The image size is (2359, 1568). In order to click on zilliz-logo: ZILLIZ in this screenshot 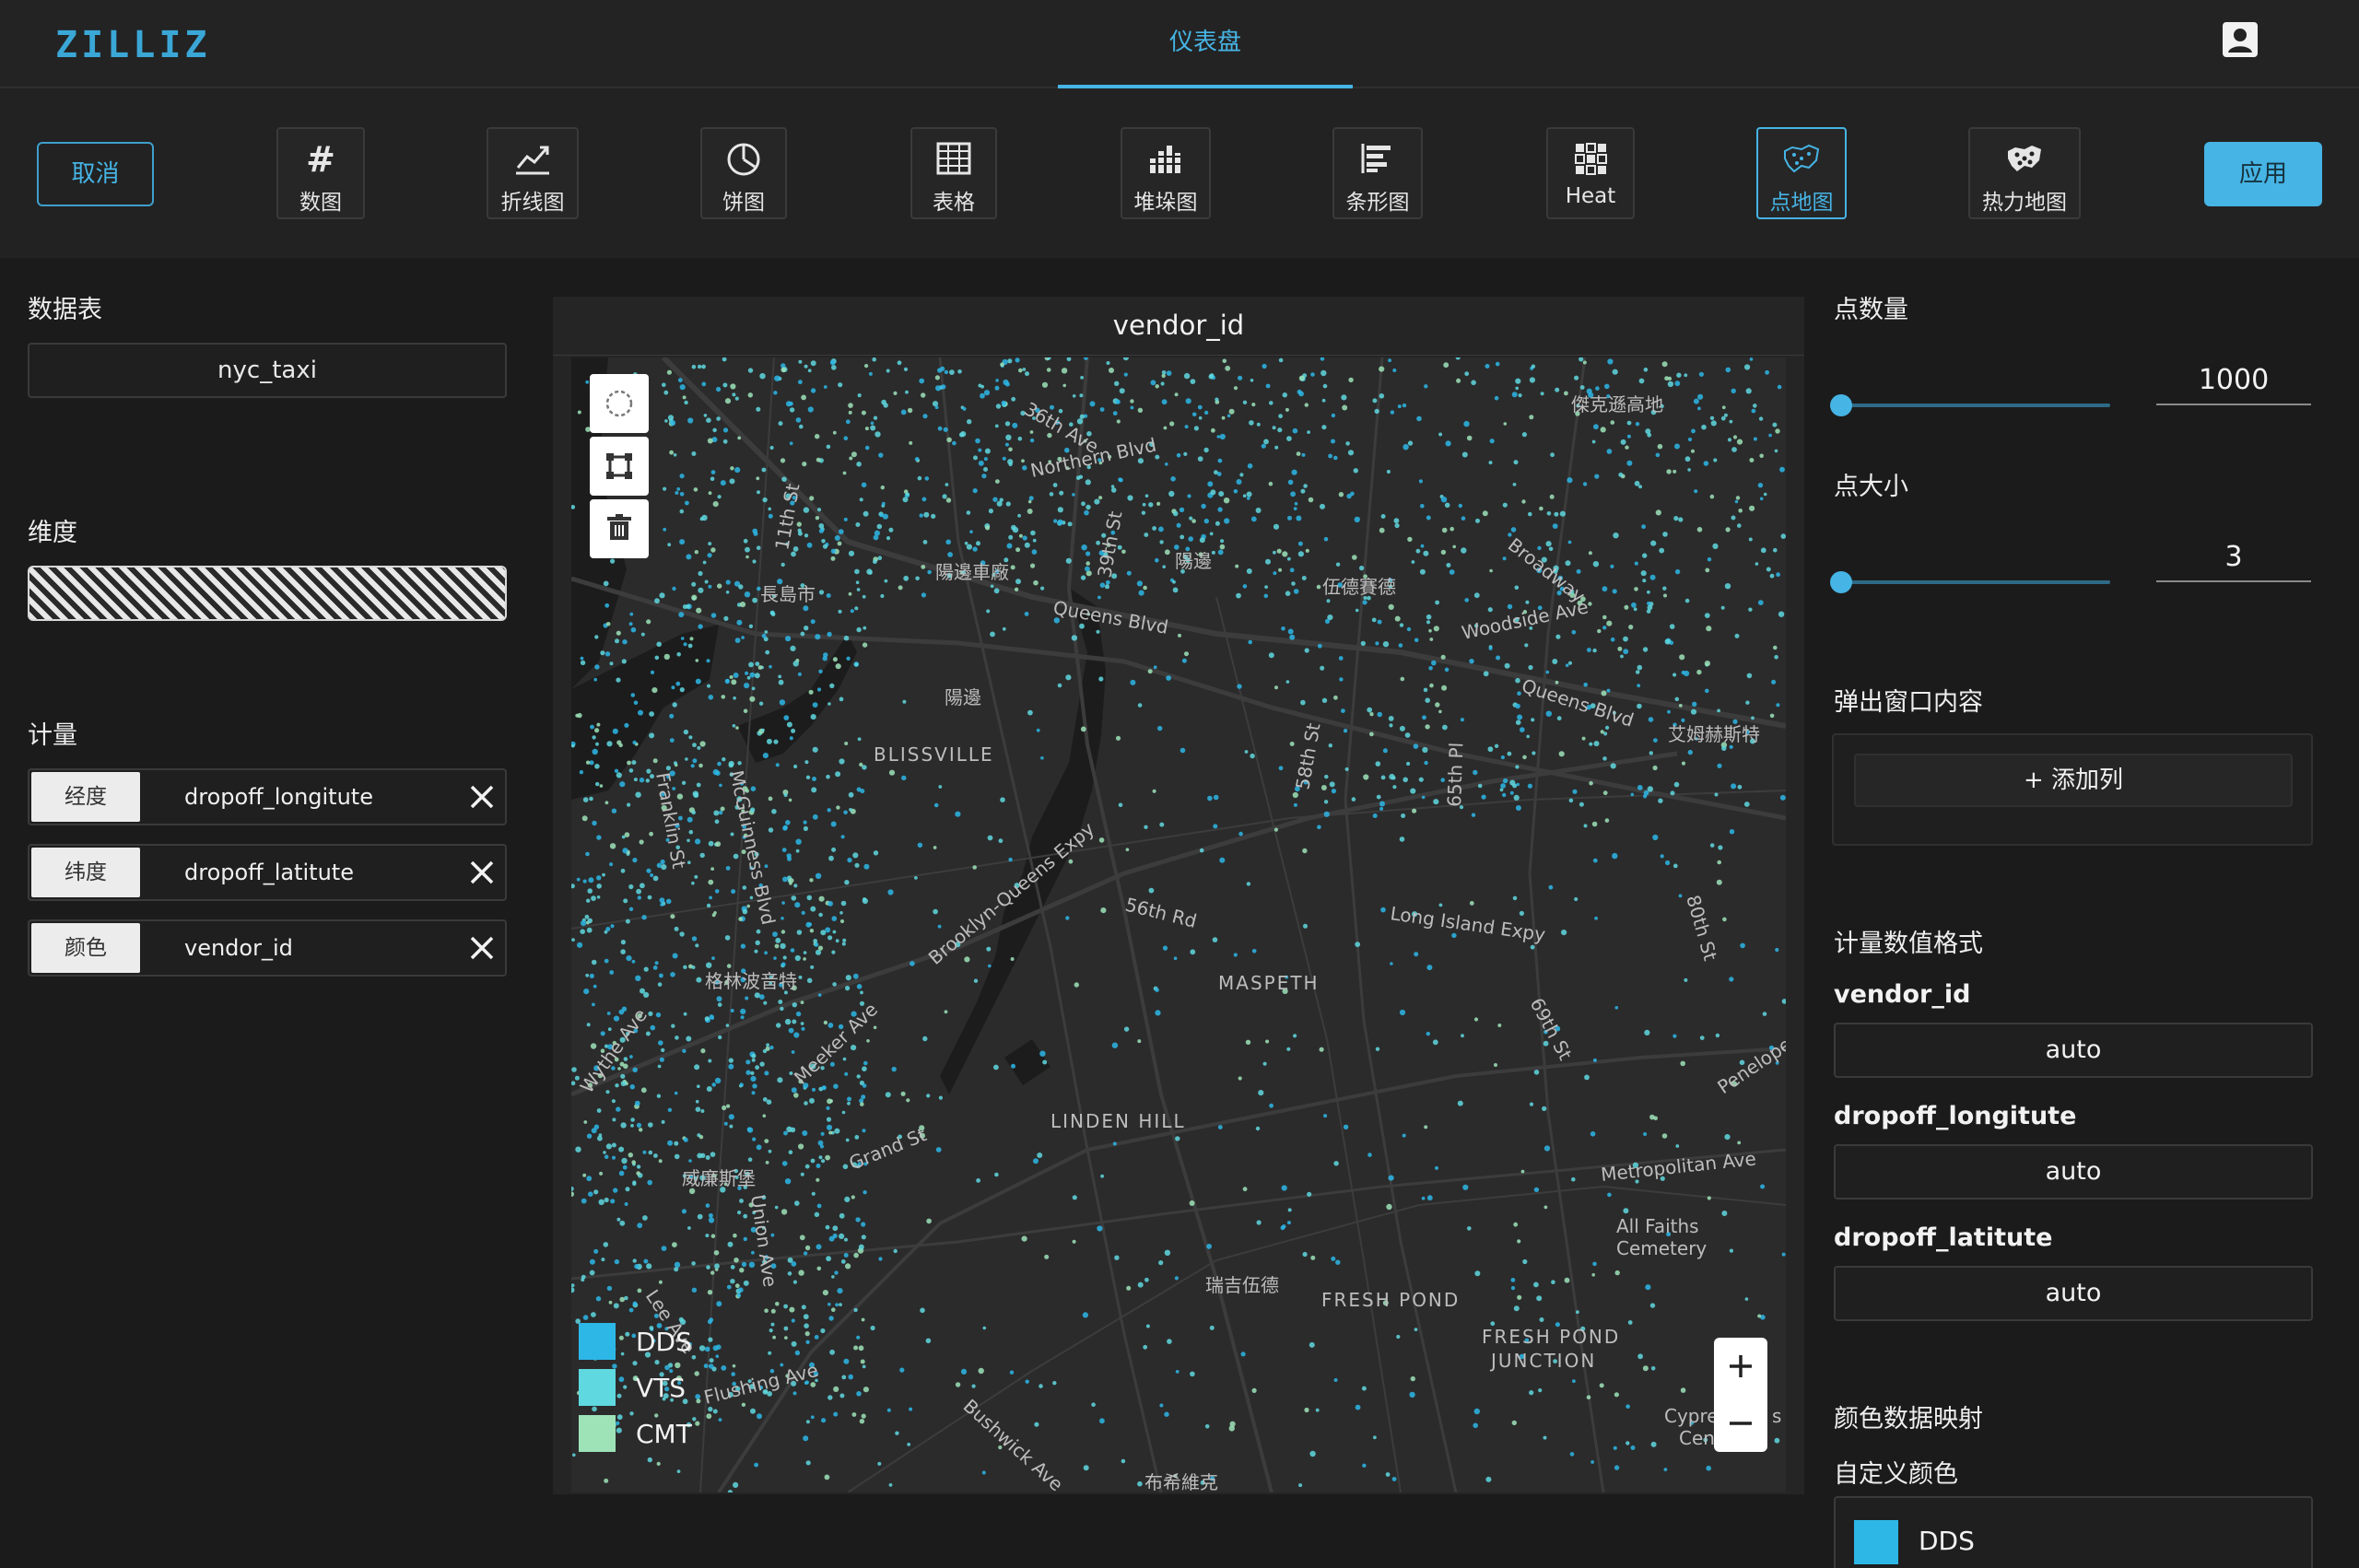, I will do `click(133, 45)`.